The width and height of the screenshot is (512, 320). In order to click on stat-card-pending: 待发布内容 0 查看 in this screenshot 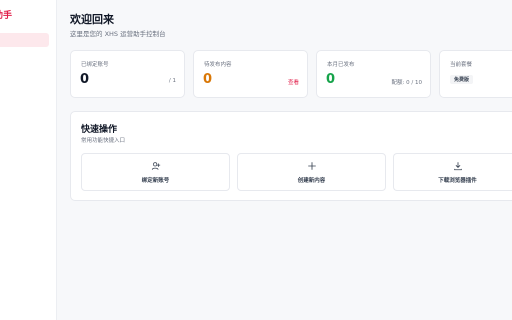, I will do `click(250, 74)`.